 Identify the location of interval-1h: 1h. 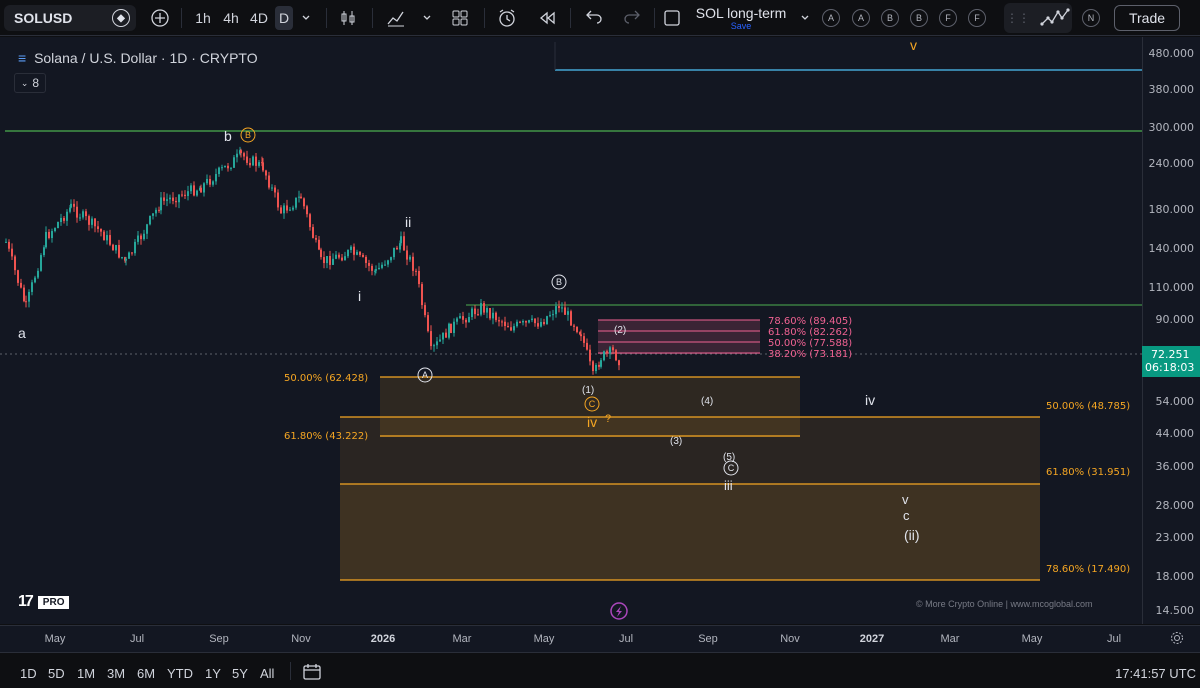
(203, 18).